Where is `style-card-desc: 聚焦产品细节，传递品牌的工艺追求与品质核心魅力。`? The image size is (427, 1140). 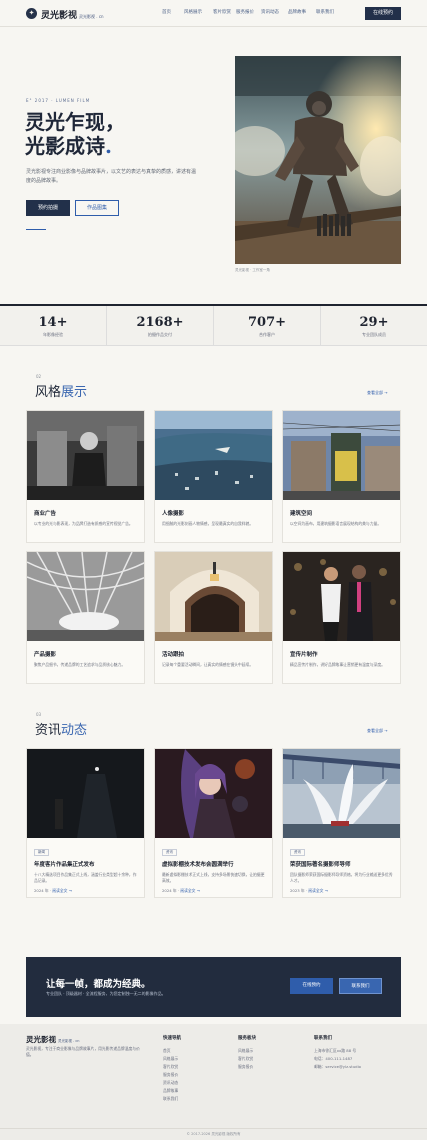
style-card-desc: 聚焦产品细节，传递品牌的工艺追求与品质核心魅力。 is located at coordinates (80, 664).